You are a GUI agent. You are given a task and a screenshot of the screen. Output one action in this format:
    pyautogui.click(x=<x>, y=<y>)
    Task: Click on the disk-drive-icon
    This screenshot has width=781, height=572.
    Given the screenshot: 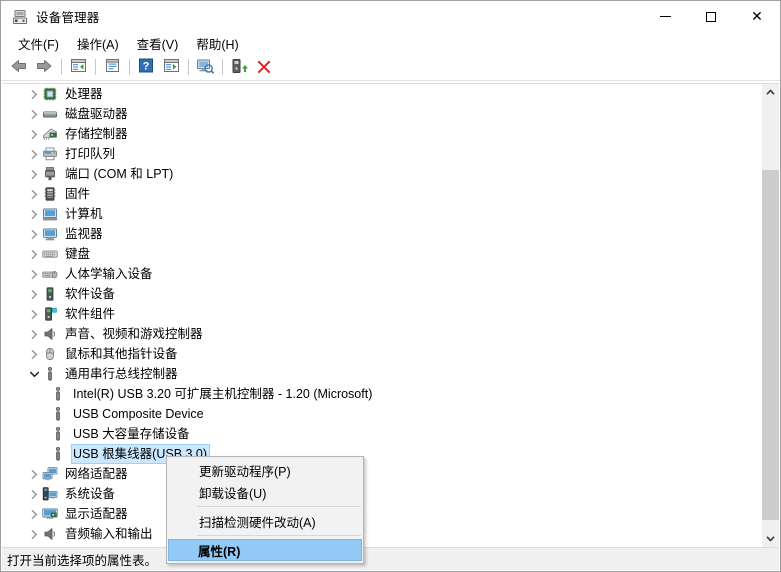 What is the action you would take?
    pyautogui.click(x=50, y=114)
    